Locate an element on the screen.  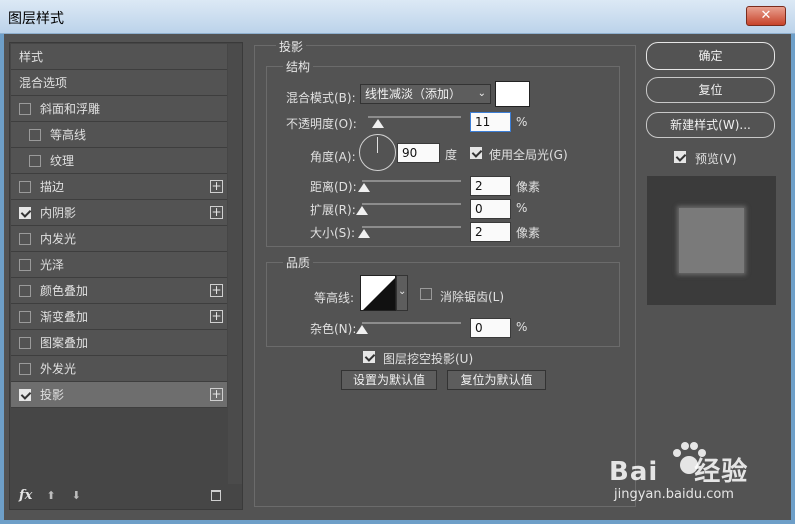
quality-title: 品质 is located at coordinates (298, 262).